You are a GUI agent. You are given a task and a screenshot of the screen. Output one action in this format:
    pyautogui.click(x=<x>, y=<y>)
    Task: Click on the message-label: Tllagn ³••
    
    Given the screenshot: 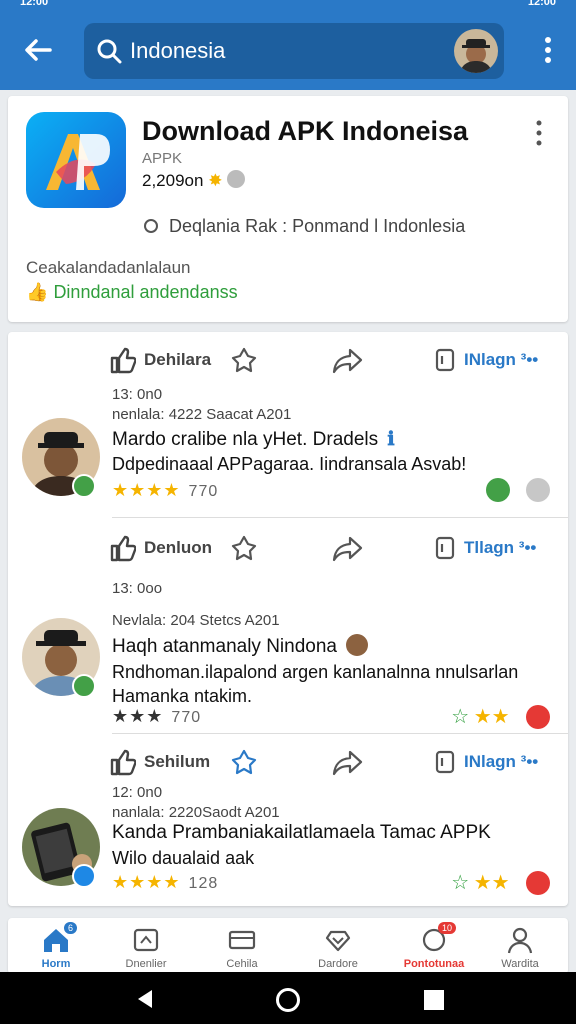 What is the action you would take?
    pyautogui.click(x=500, y=548)
    